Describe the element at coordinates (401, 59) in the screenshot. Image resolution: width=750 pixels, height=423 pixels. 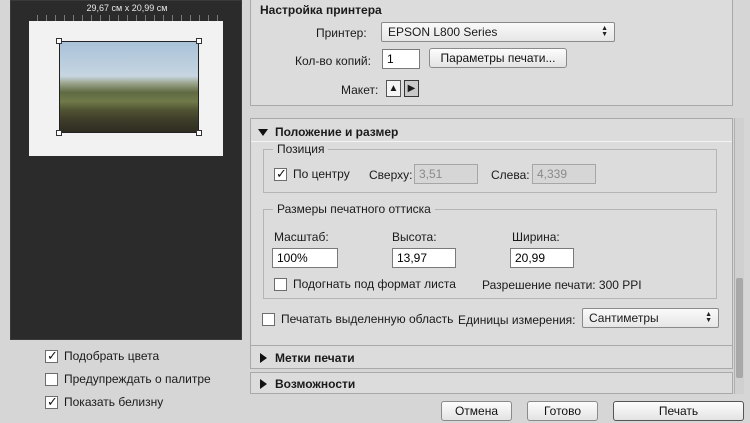
I see `copies-input` at that location.